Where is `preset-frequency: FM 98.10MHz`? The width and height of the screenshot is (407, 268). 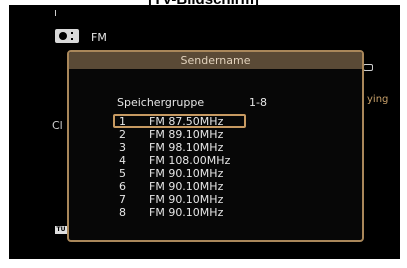
preset-frequency: FM 98.10MHz is located at coordinates (186, 147).